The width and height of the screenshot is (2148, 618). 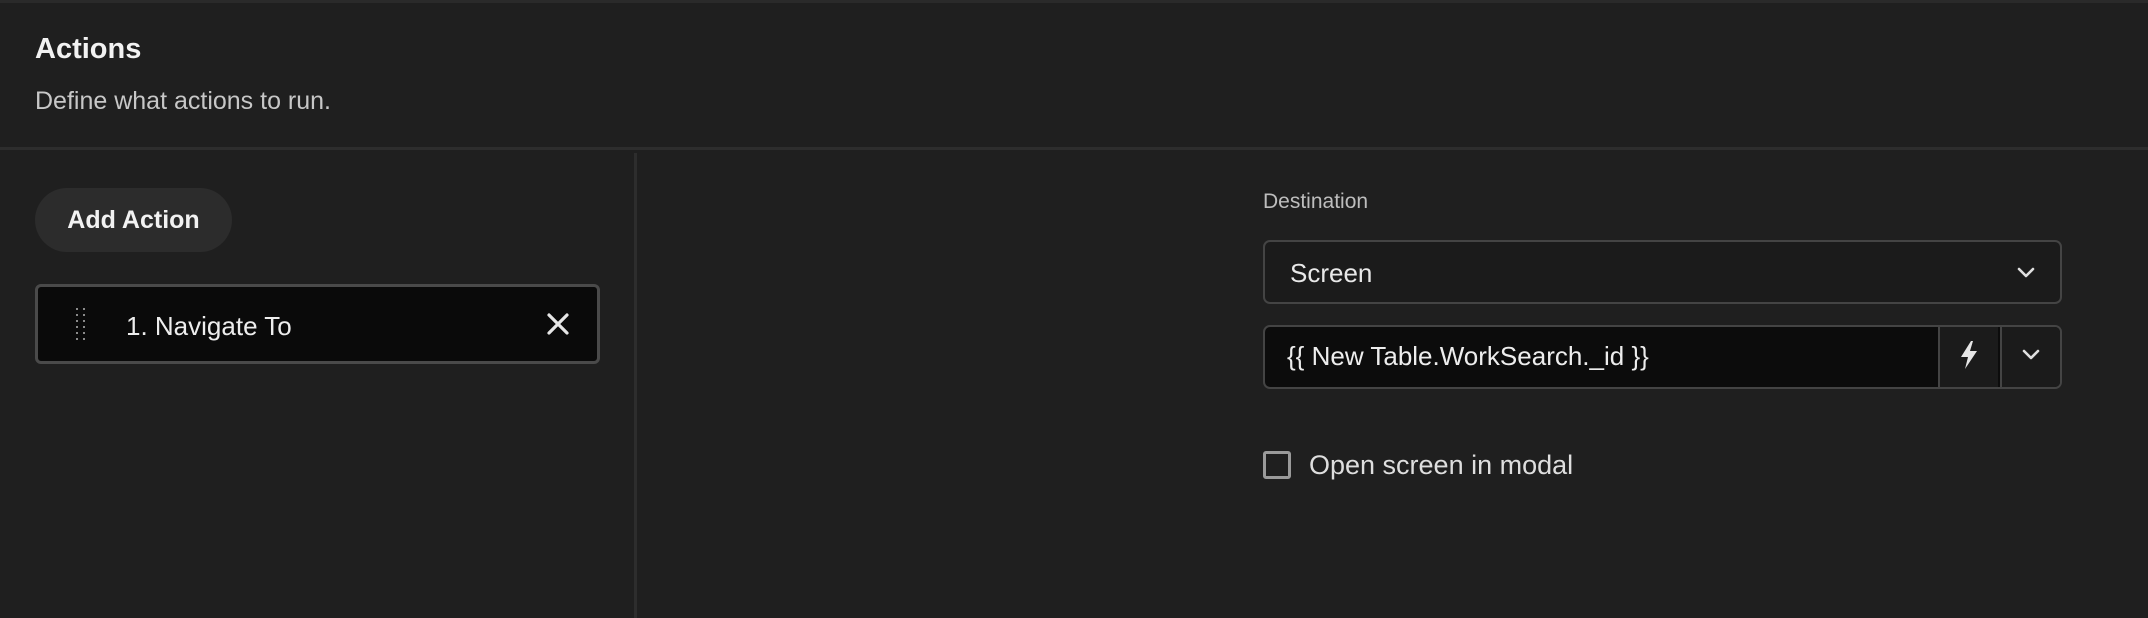 I want to click on close-icon, so click(x=558, y=324).